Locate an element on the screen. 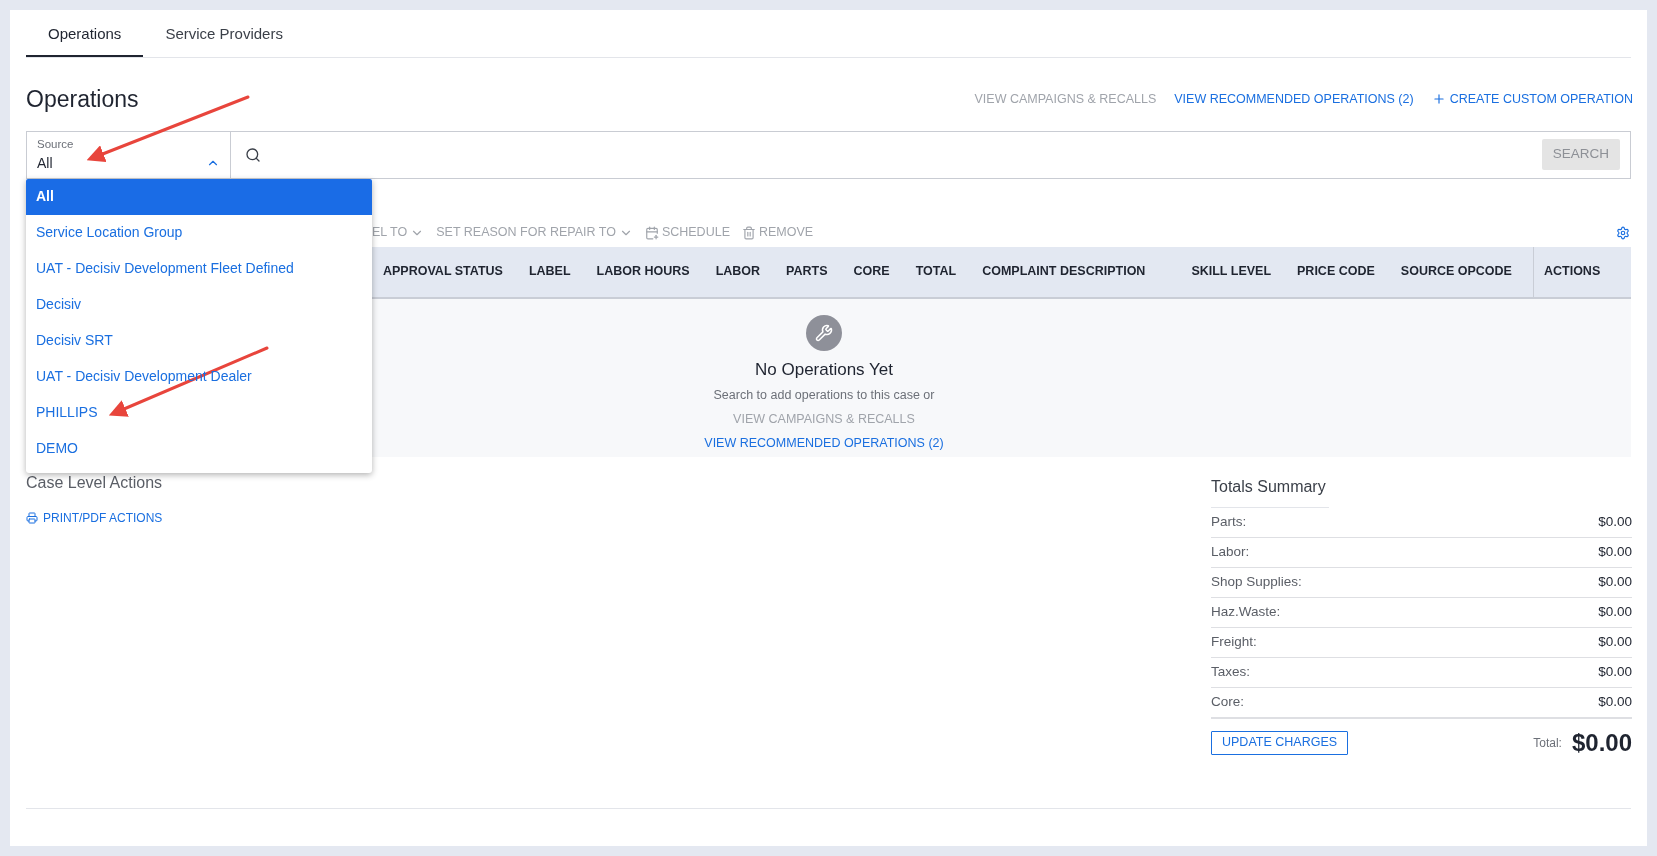 This screenshot has width=1657, height=856. tools-icon is located at coordinates (824, 332).